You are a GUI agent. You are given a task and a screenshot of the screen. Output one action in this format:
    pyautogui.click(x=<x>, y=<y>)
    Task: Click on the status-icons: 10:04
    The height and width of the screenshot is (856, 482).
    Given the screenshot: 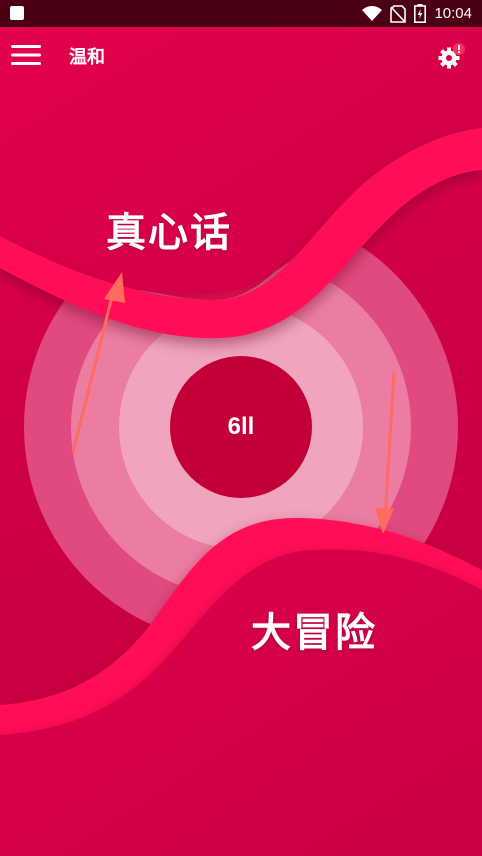 What is the action you would take?
    pyautogui.click(x=417, y=13)
    